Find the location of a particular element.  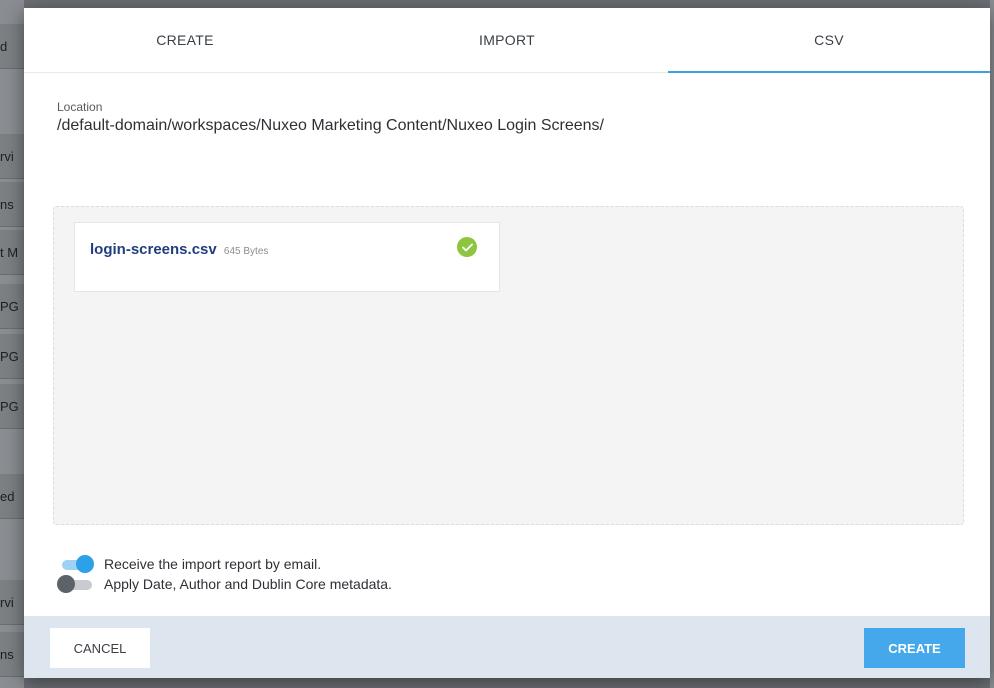

file-name-link: login-screens.csv is located at coordinates (153, 249).